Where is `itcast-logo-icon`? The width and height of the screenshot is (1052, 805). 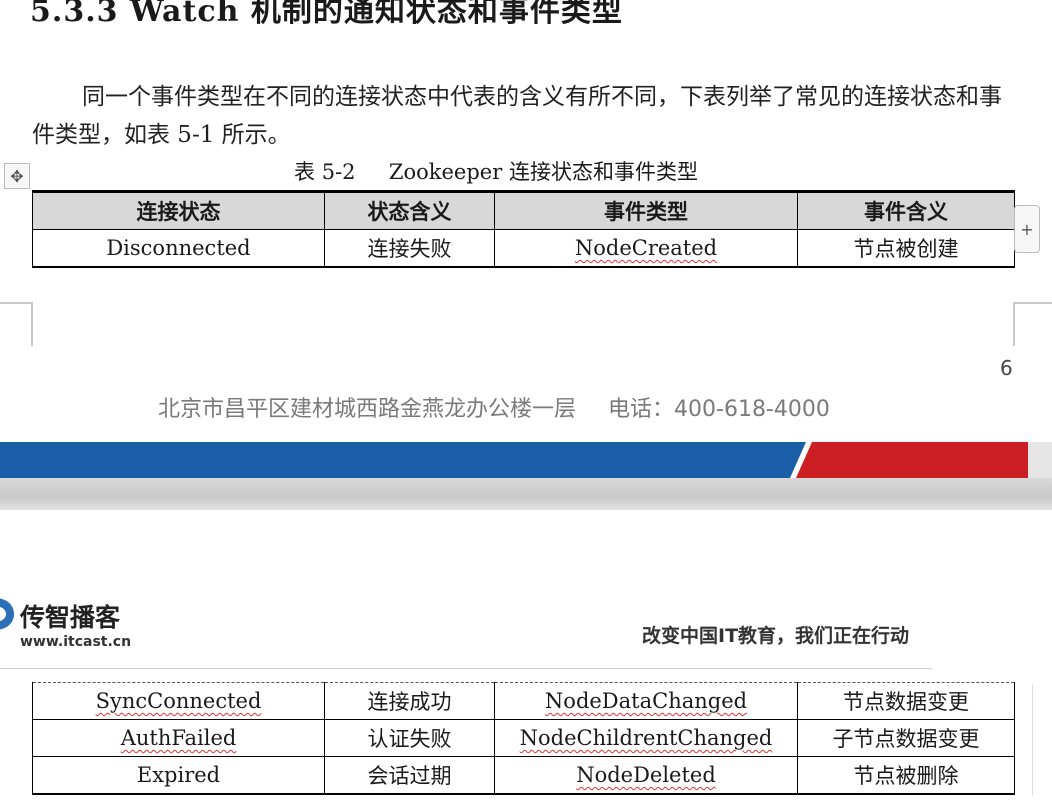 itcast-logo-icon is located at coordinates (7, 614).